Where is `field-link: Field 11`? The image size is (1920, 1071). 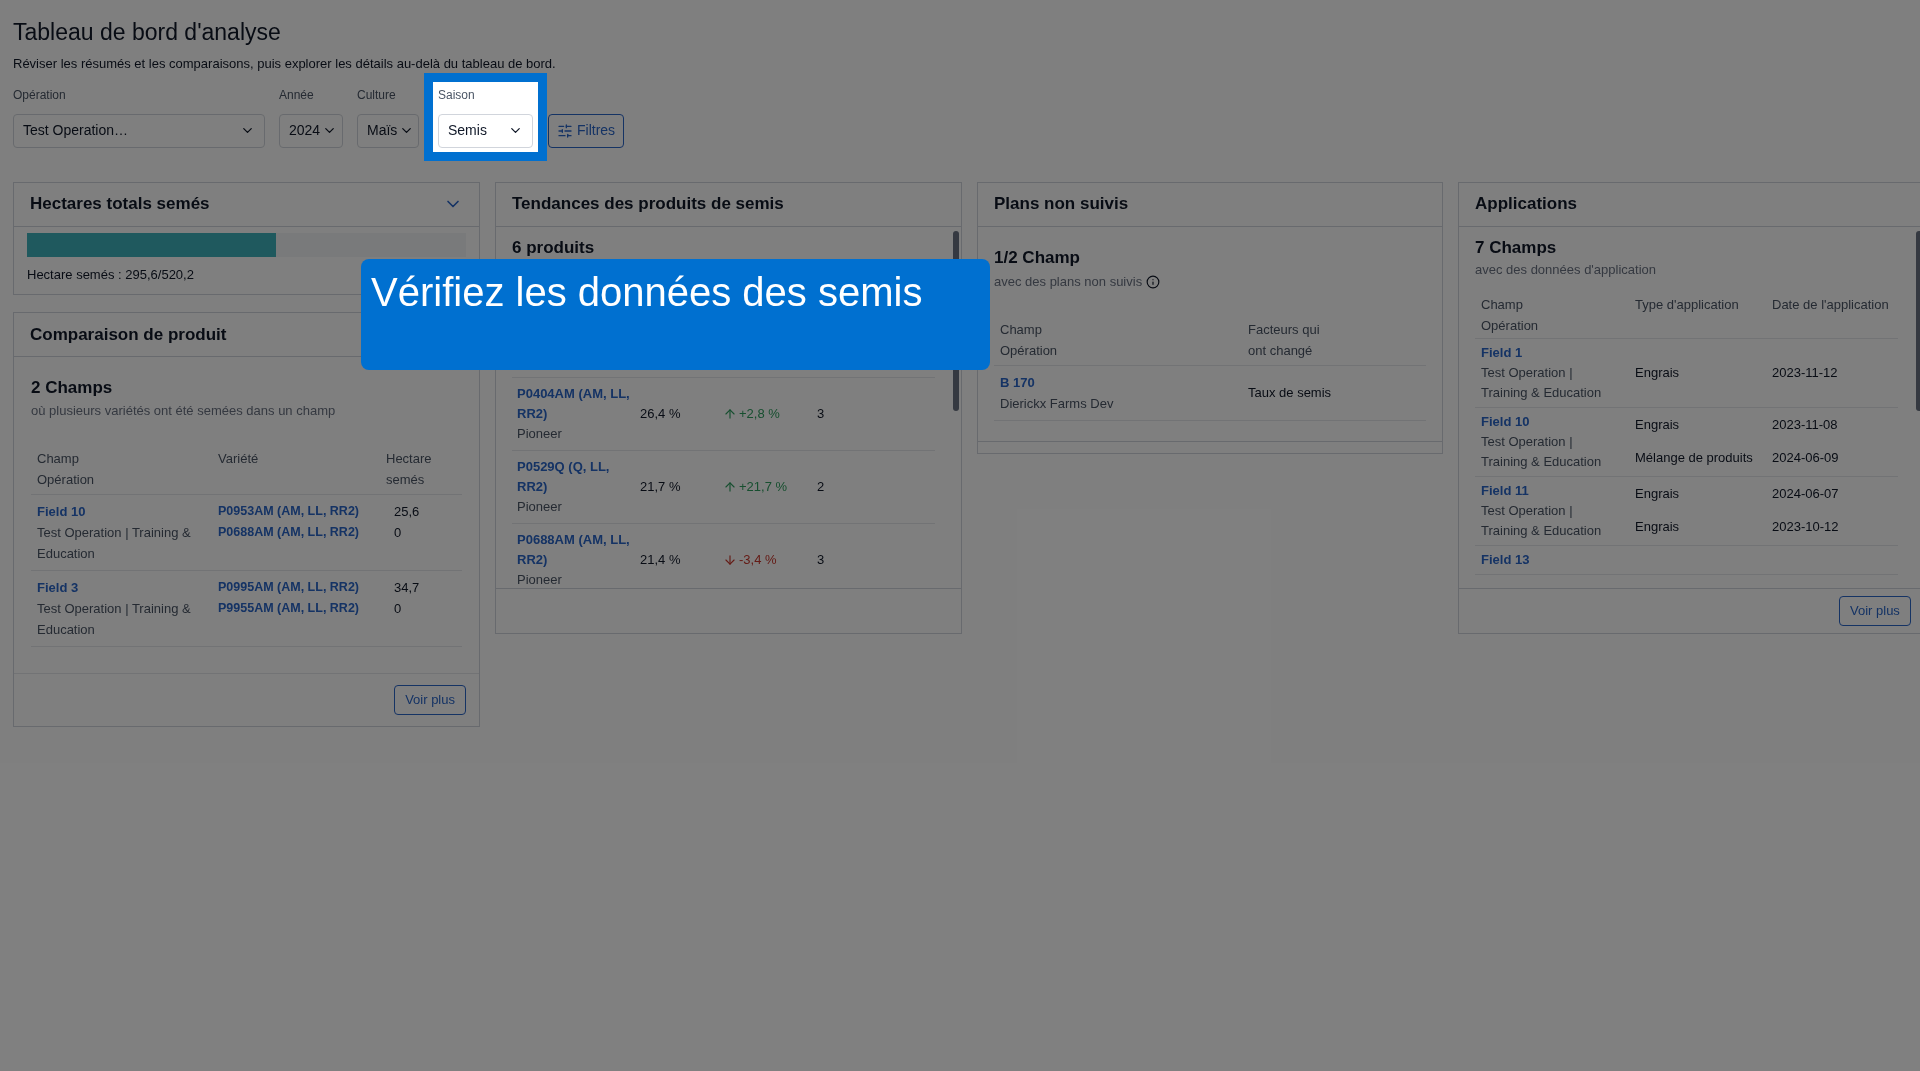 field-link: Field 11 is located at coordinates (1558, 490).